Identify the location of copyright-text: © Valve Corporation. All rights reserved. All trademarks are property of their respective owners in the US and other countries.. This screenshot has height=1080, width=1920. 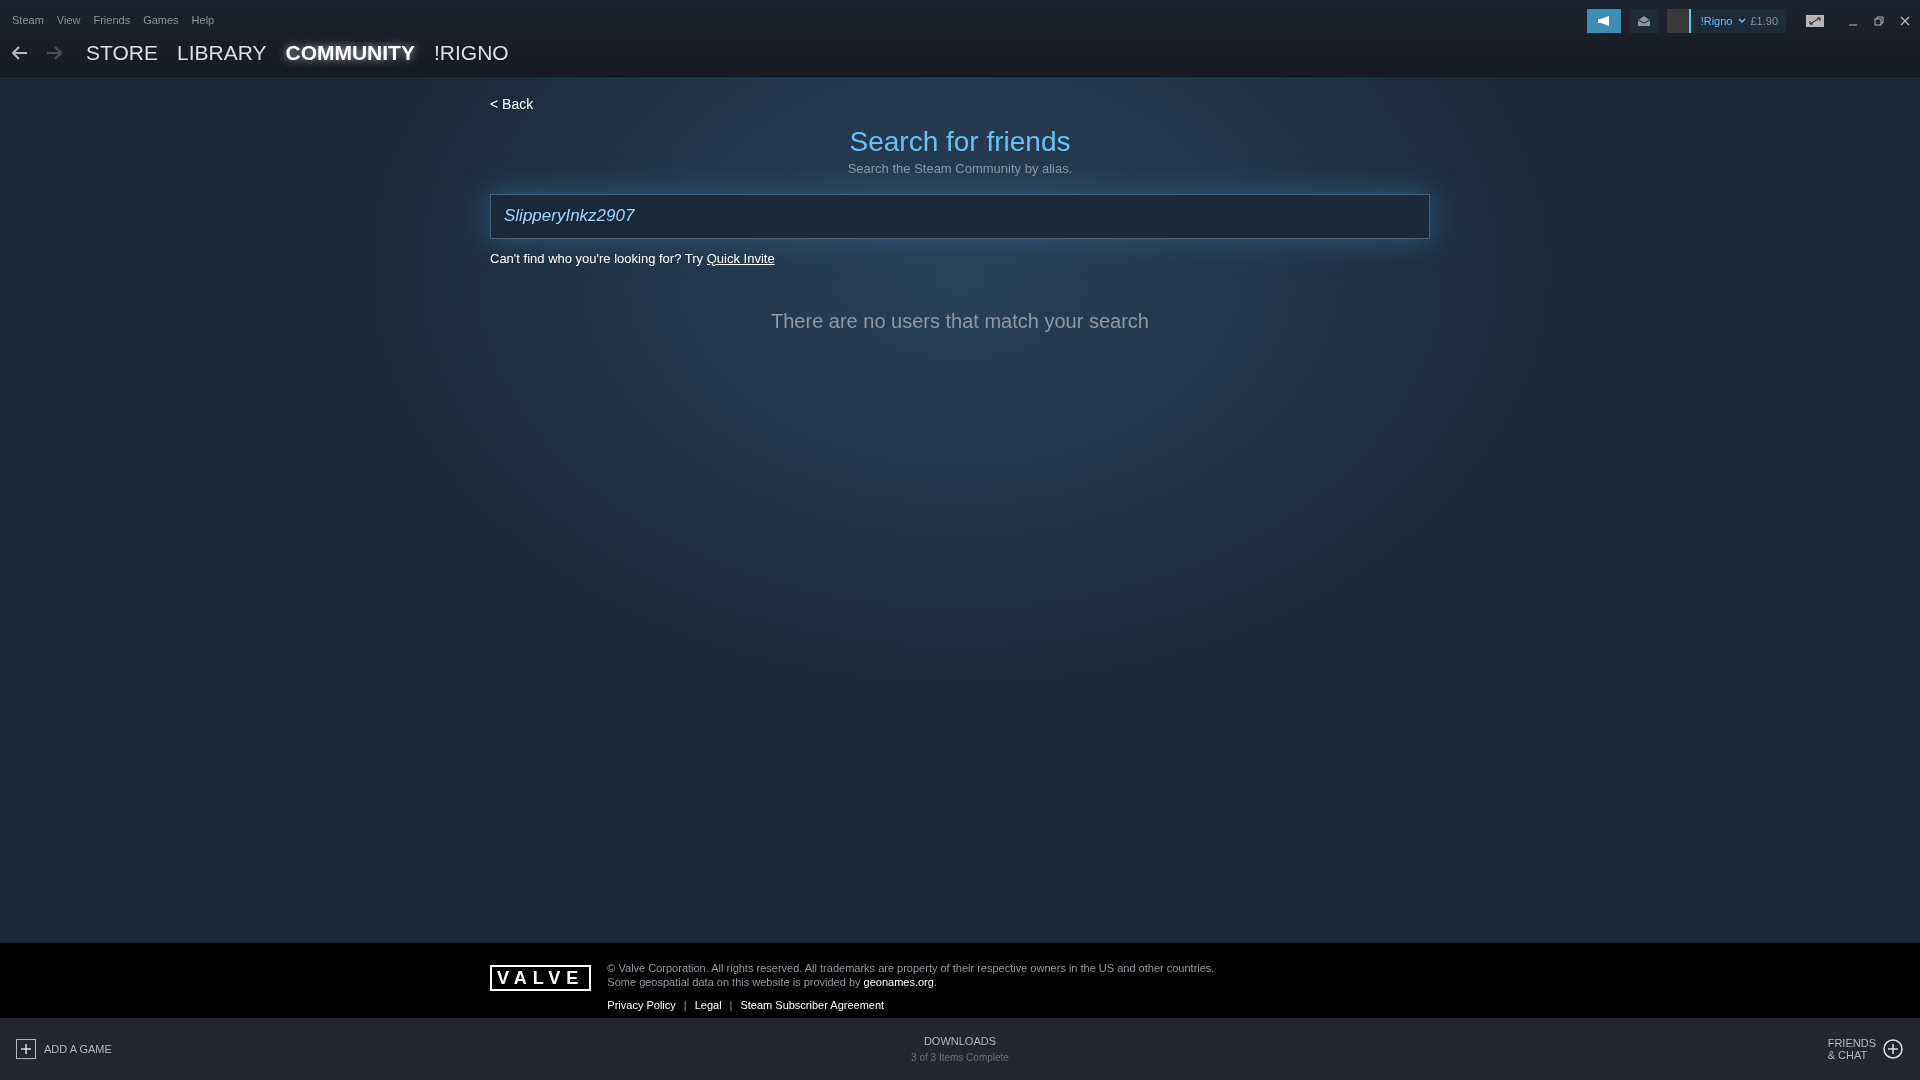
(911, 968).